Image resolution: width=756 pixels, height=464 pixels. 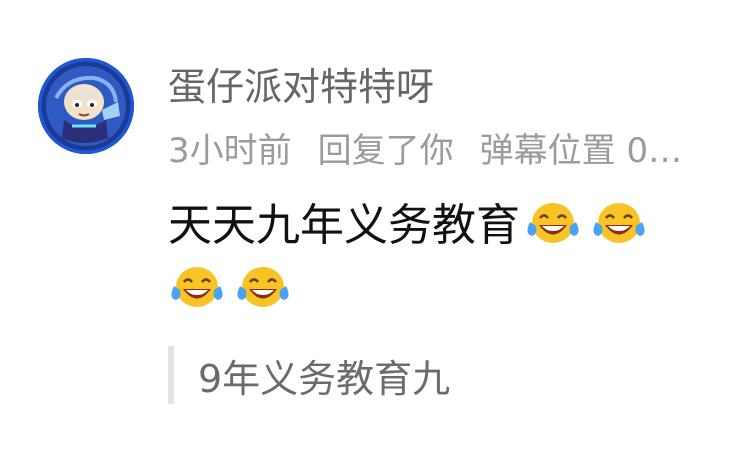 I want to click on user-avatar-icon, so click(x=86, y=106).